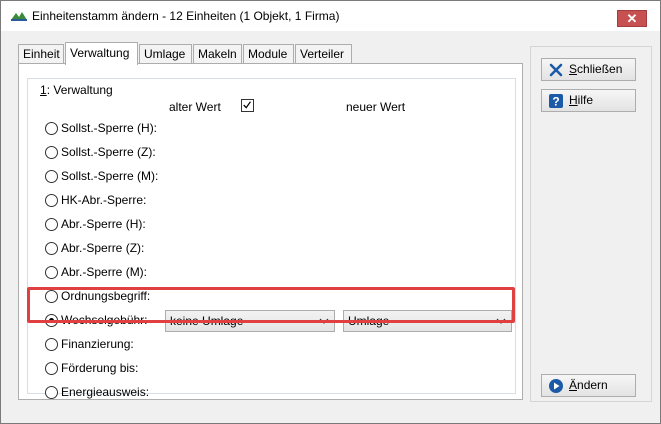 The image size is (661, 424). Describe the element at coordinates (369, 321) in the screenshot. I see `select-value: Umlage` at that location.